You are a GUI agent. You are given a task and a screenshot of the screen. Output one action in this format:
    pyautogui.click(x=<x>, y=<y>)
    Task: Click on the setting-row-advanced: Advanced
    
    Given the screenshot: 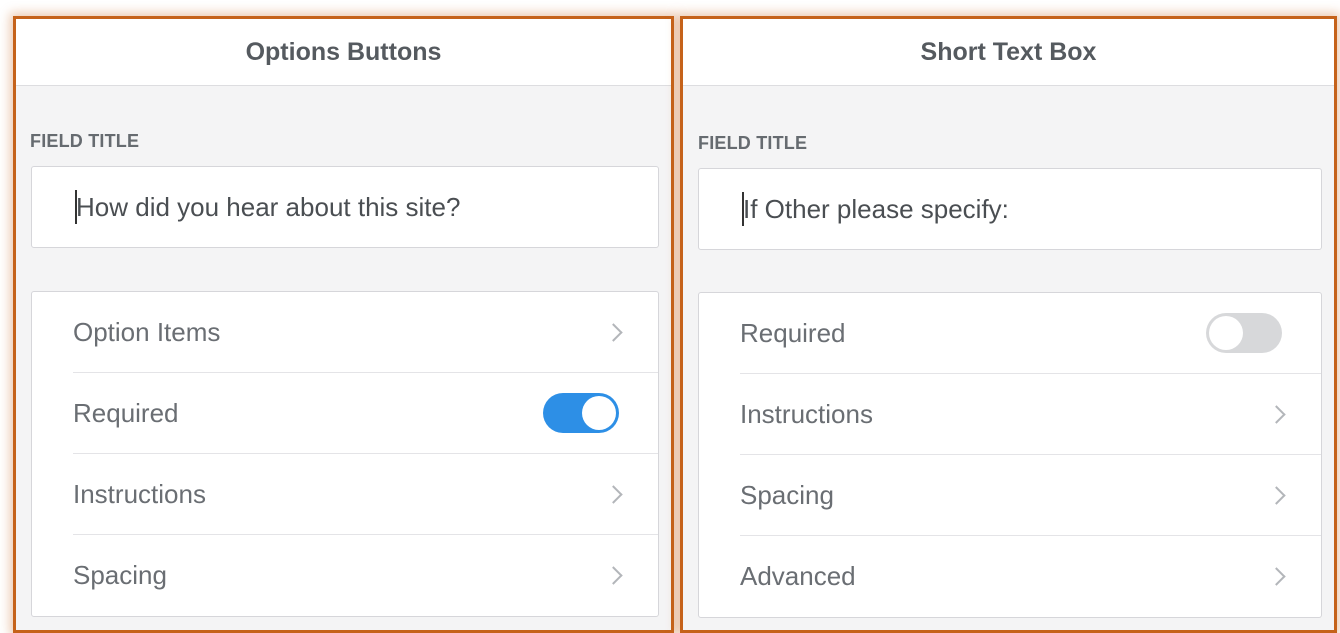 What is the action you would take?
    pyautogui.click(x=1030, y=576)
    